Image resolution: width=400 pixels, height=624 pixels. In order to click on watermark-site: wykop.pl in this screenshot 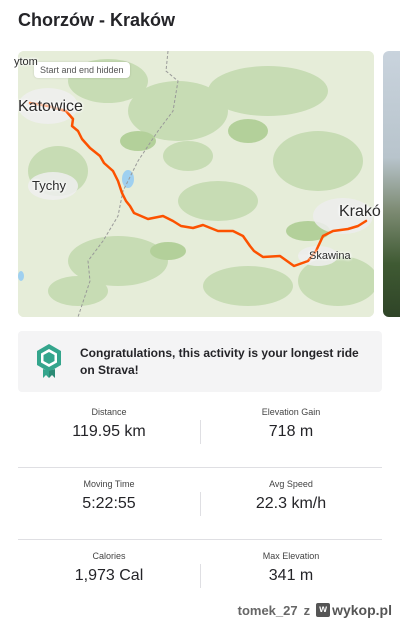, I will do `click(362, 610)`.